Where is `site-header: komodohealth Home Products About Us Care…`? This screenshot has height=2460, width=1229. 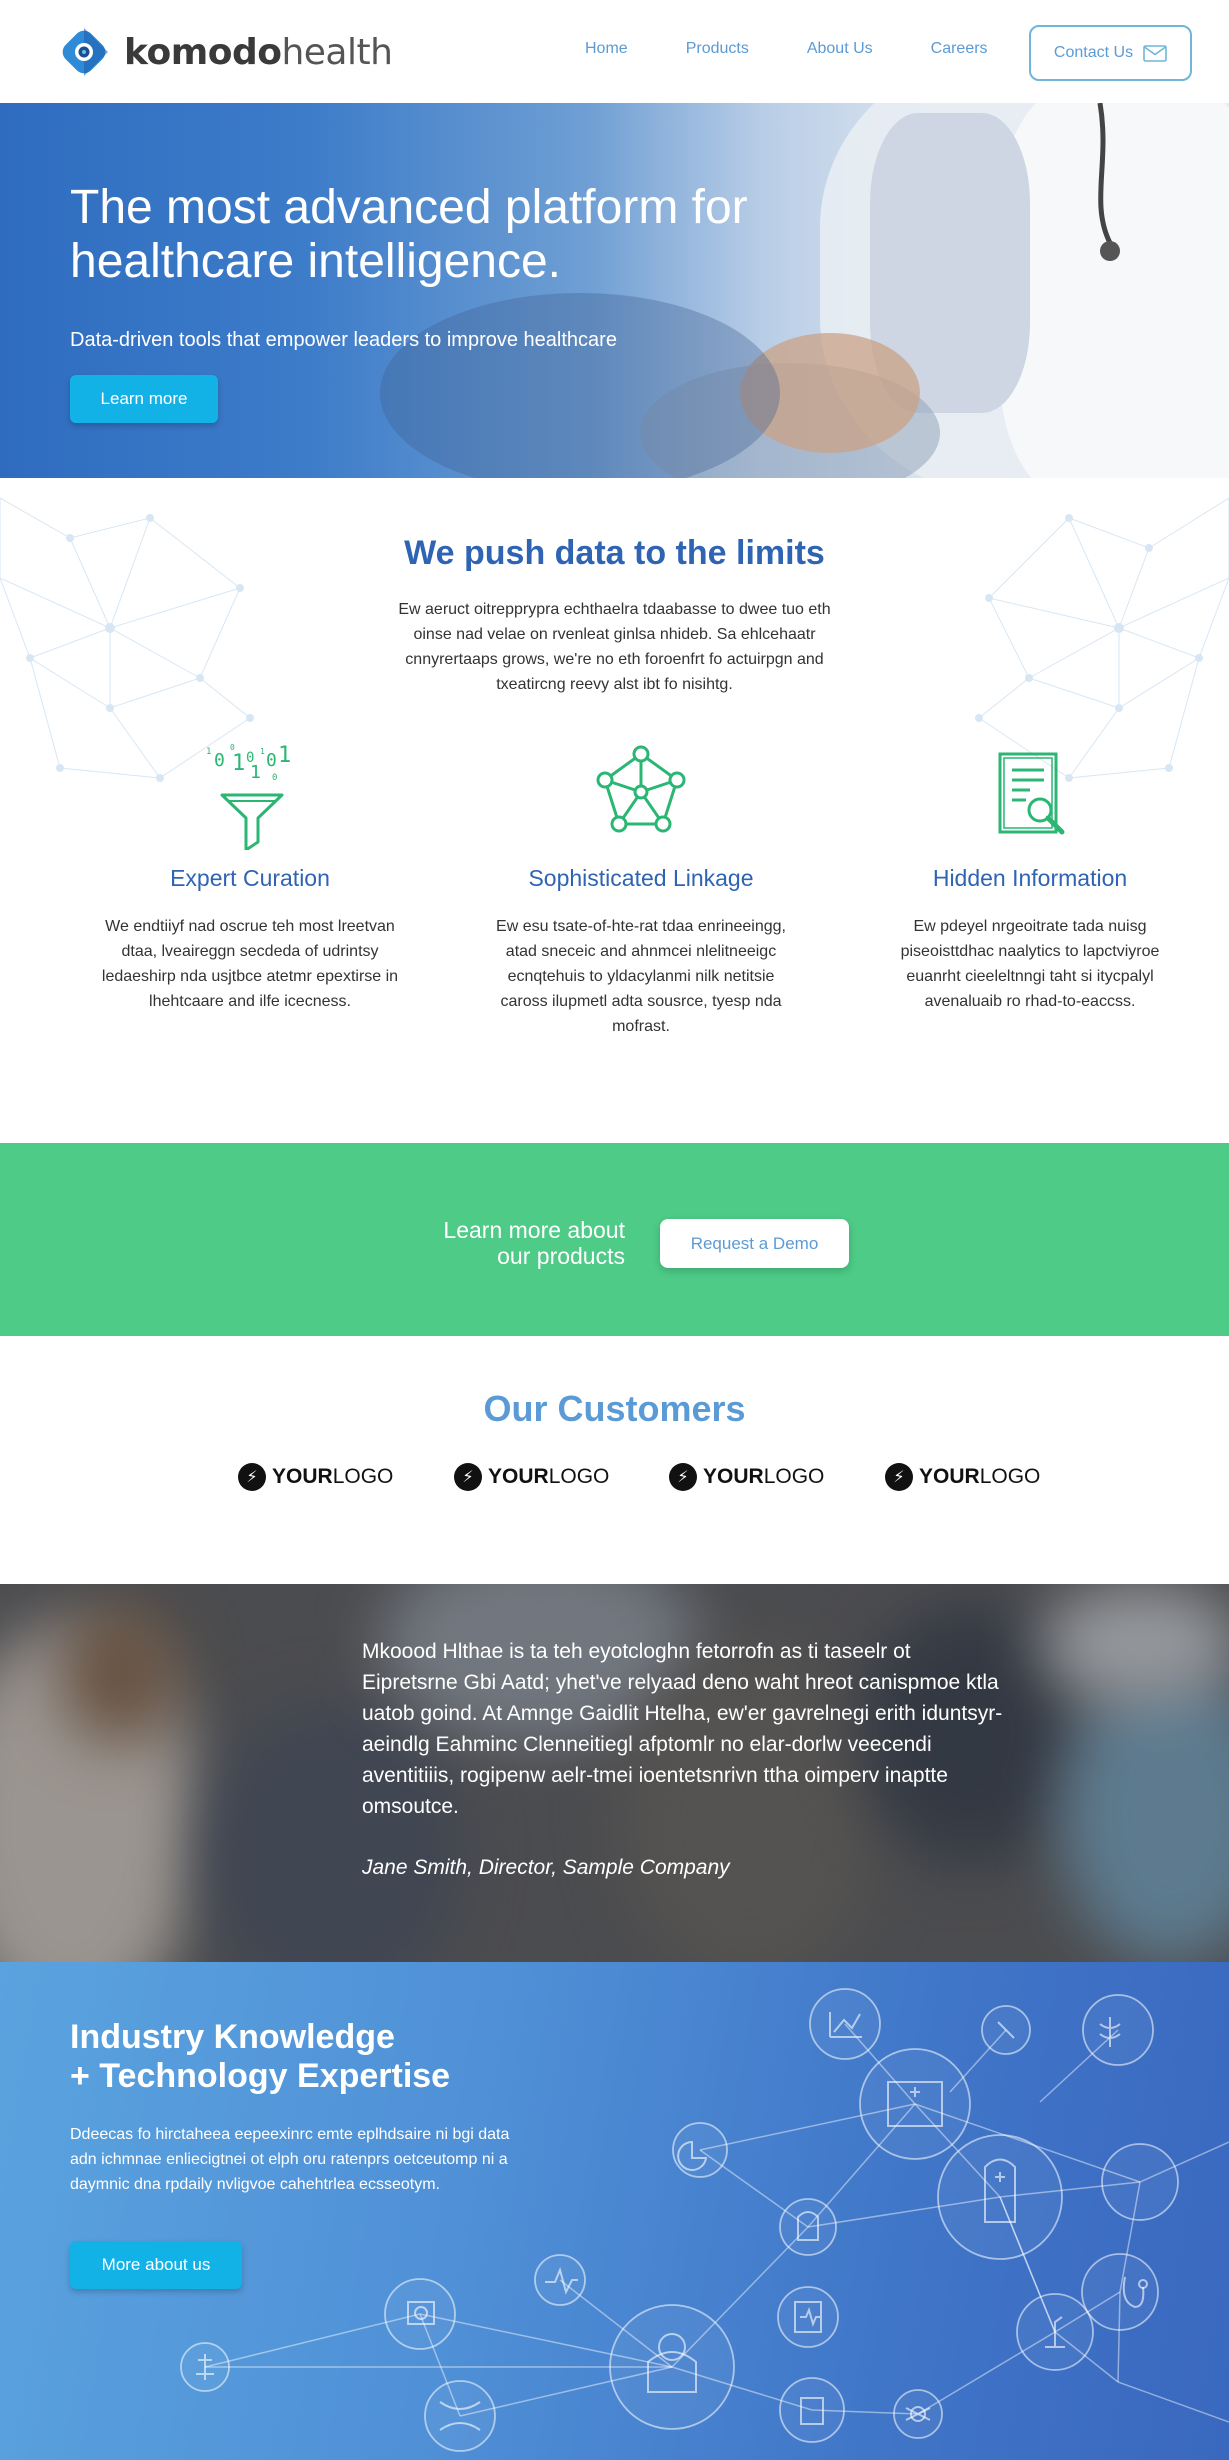 site-header: komodohealth Home Products About Us Care… is located at coordinates (614, 51).